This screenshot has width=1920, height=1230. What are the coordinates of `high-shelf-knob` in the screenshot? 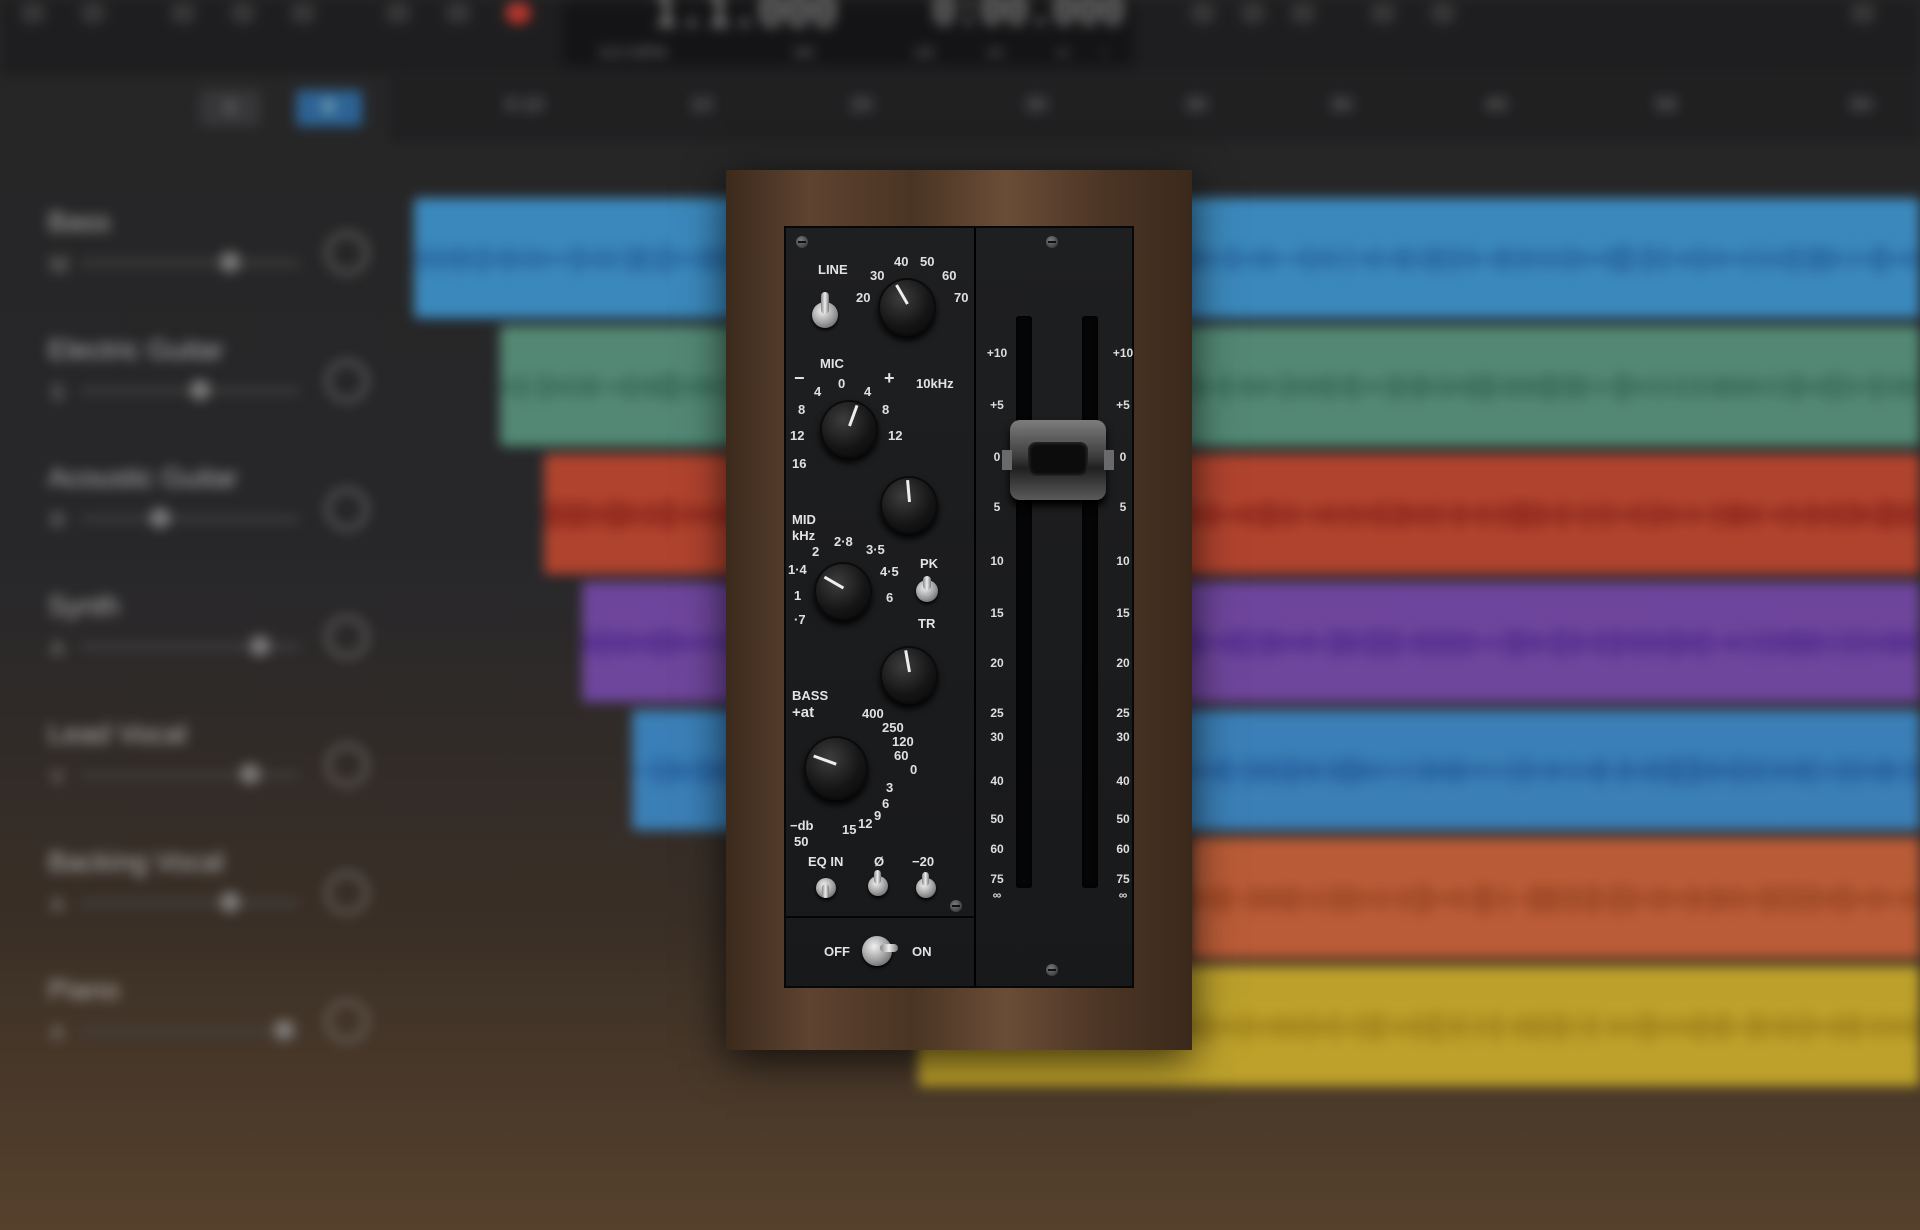 It's located at (849, 429).